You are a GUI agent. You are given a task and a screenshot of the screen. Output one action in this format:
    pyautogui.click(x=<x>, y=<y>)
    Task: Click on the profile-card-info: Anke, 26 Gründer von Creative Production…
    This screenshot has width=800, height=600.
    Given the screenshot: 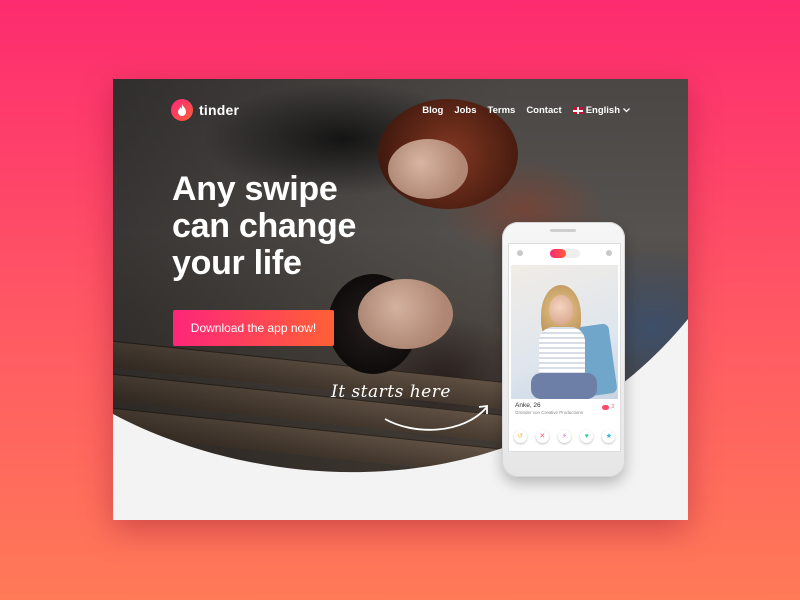 What is the action you would take?
    pyautogui.click(x=564, y=408)
    